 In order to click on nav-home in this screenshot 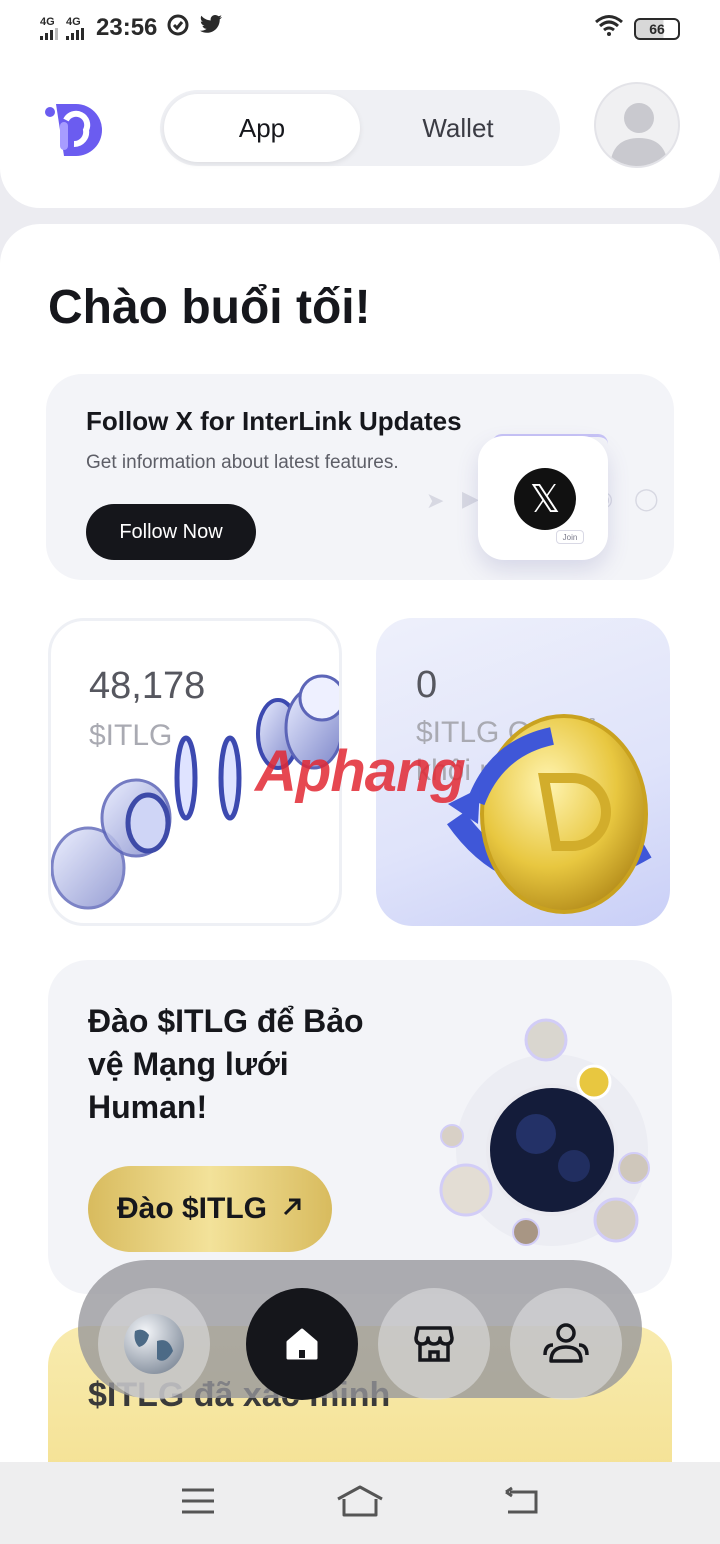, I will do `click(302, 1344)`.